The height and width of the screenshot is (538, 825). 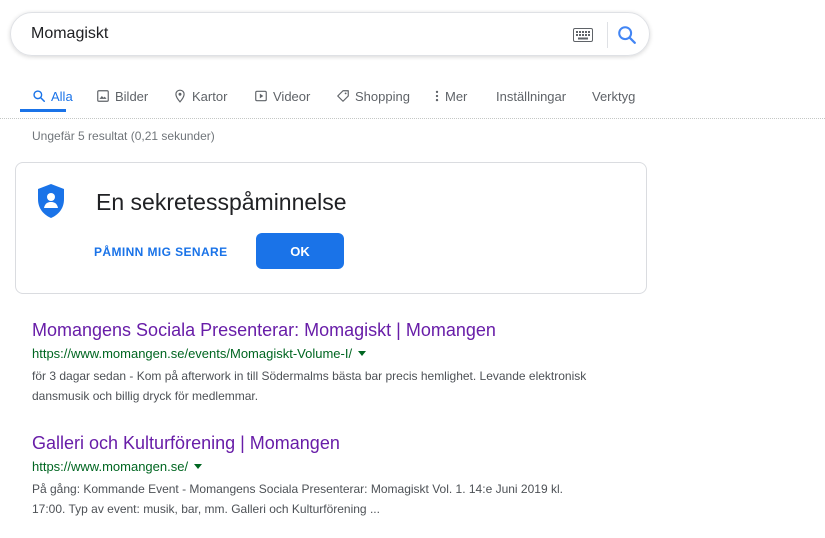 I want to click on tab-shopping: Shopping, so click(x=373, y=96).